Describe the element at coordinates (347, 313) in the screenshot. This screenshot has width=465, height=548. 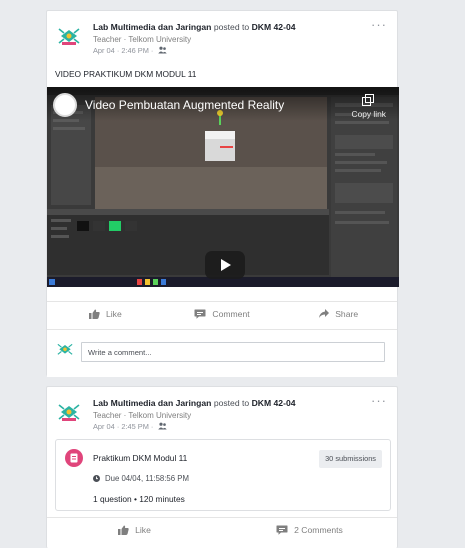
I see `share-label: Share` at that location.